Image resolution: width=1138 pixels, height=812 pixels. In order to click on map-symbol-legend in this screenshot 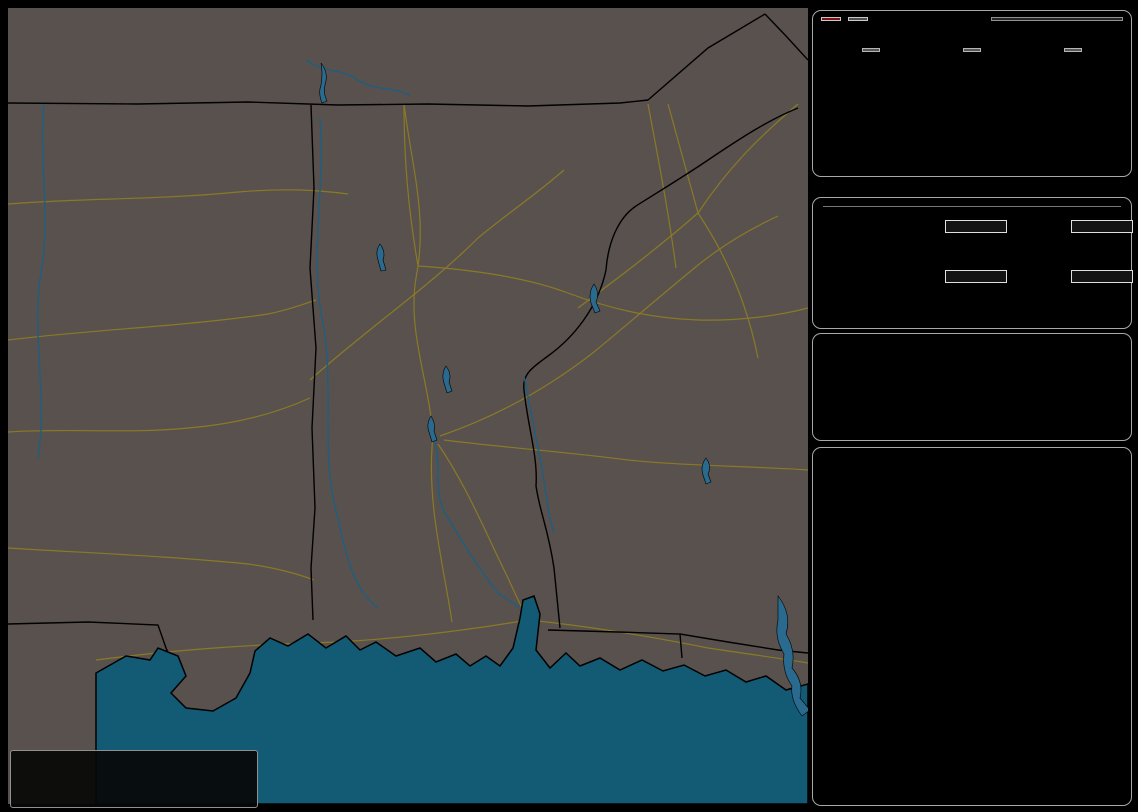, I will do `click(134, 779)`.